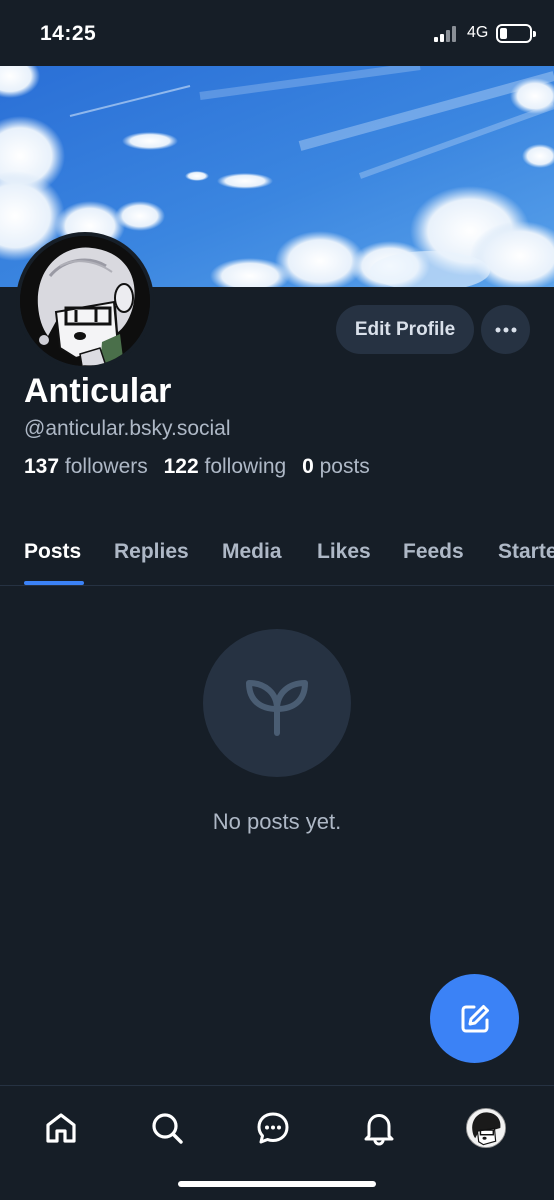 The height and width of the screenshot is (1200, 554). I want to click on status-bar: 14:25 4G, so click(277, 33).